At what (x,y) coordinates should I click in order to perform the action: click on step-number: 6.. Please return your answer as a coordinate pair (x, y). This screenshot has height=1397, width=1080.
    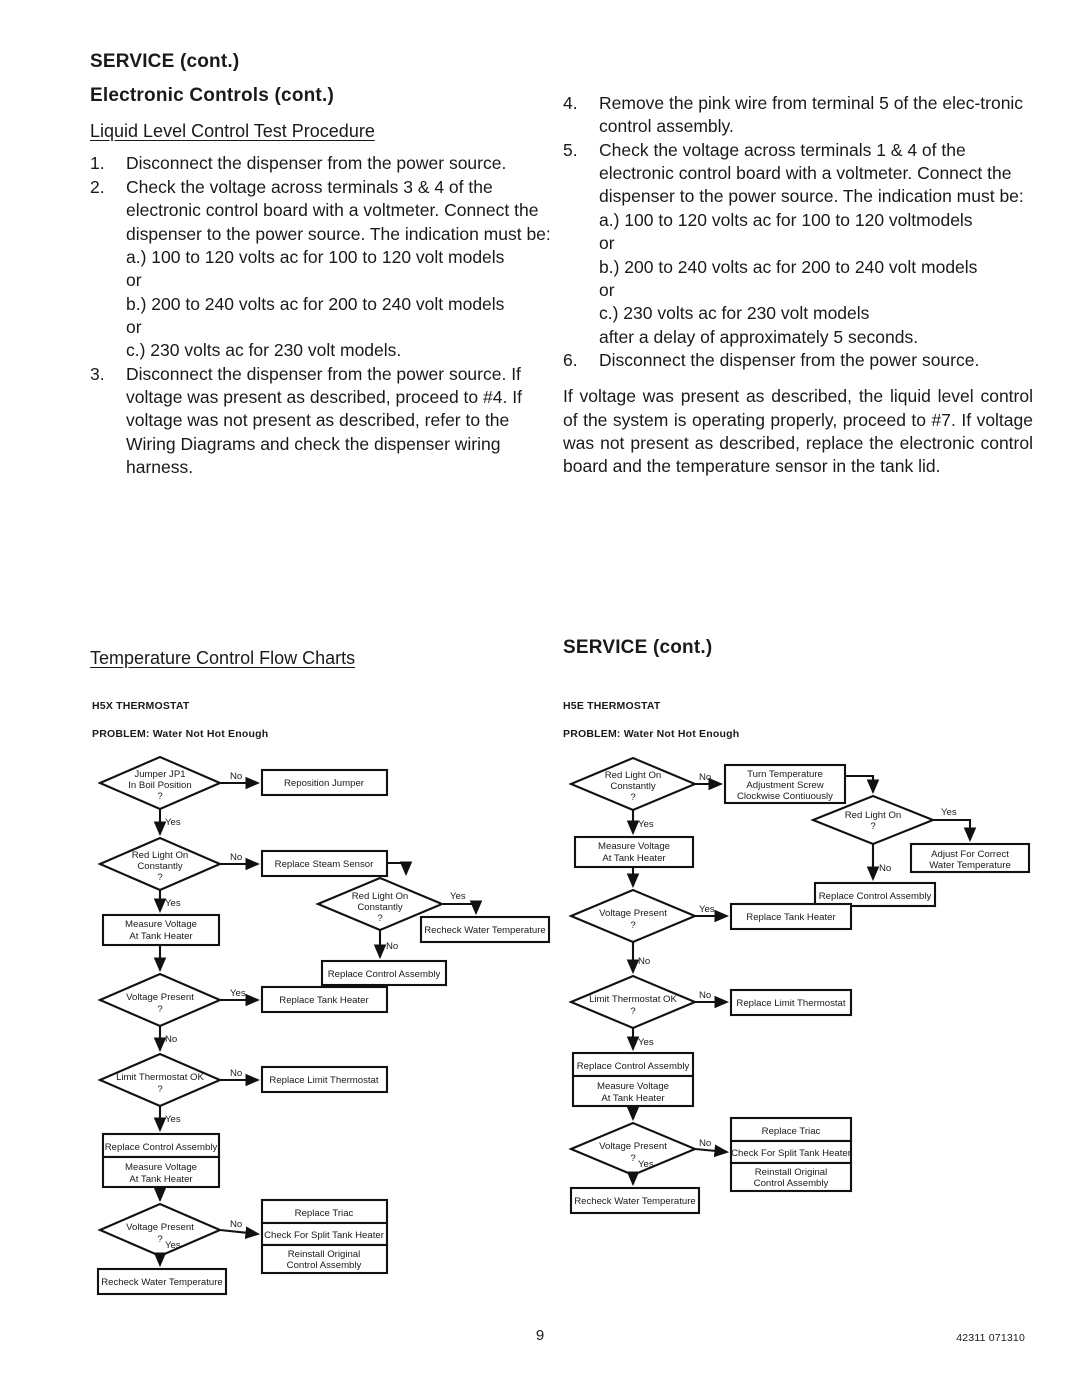
    Looking at the image, I should click on (570, 359).